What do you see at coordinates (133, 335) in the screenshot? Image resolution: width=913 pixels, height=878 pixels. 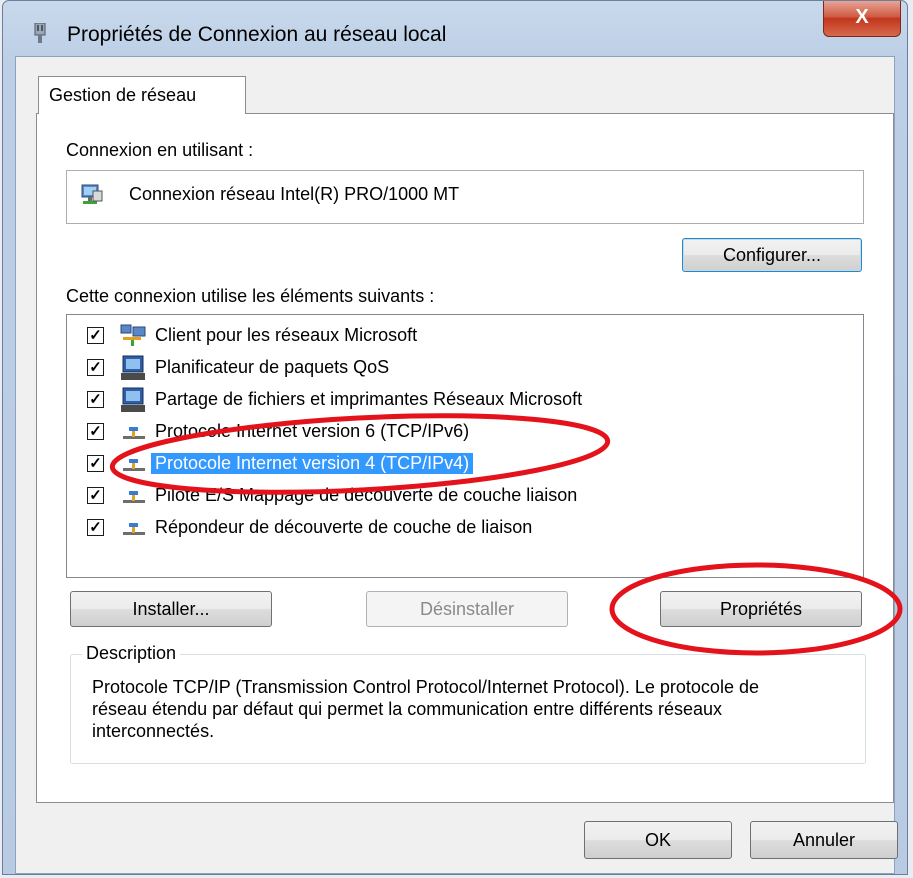 I see `network-client-icon` at bounding box center [133, 335].